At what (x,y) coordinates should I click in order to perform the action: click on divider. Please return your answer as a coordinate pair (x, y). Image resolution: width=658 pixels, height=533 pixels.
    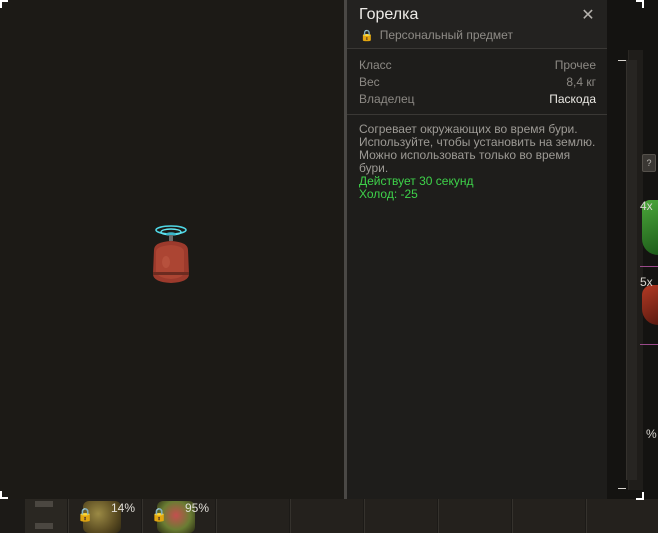
    Looking at the image, I should click on (477, 114).